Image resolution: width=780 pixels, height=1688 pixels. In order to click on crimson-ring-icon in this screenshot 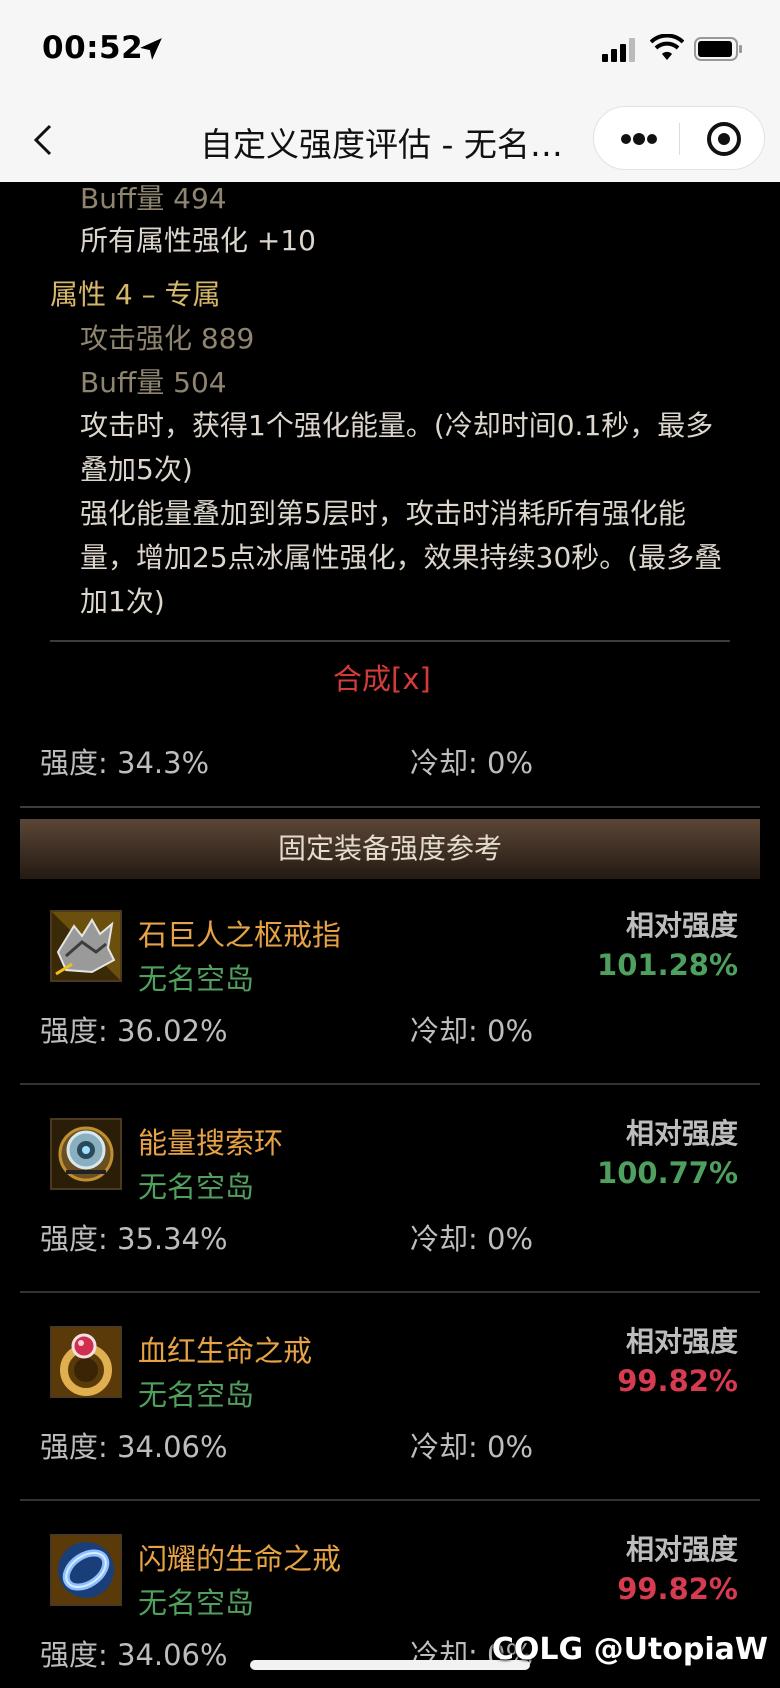, I will do `click(86, 1362)`.